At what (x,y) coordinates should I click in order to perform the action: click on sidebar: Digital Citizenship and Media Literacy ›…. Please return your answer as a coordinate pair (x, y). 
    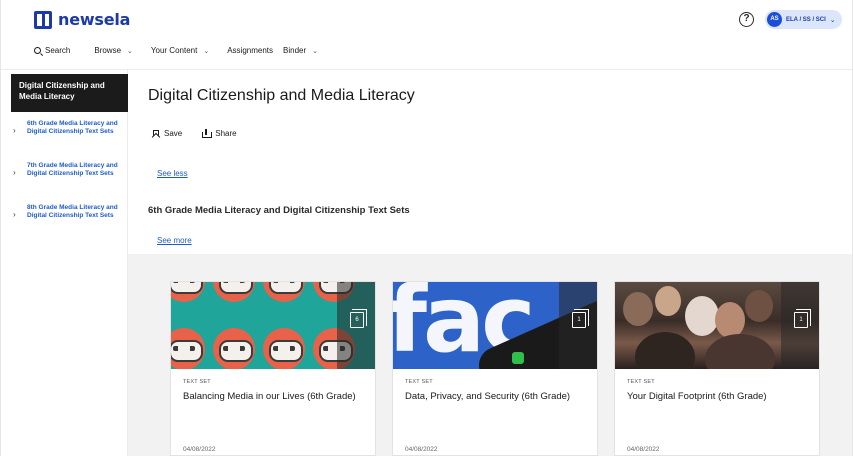
    Looking at the image, I should click on (64, 263).